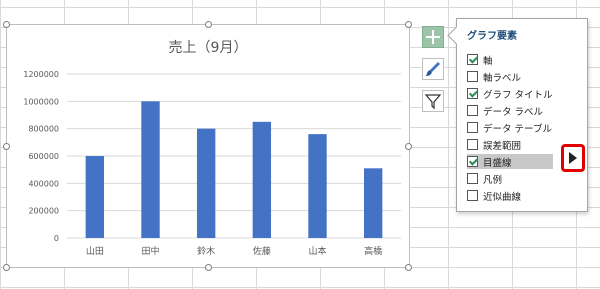 The width and height of the screenshot is (600, 289). What do you see at coordinates (517, 129) in the screenshot?
I see `item-label: データ テーブル` at bounding box center [517, 129].